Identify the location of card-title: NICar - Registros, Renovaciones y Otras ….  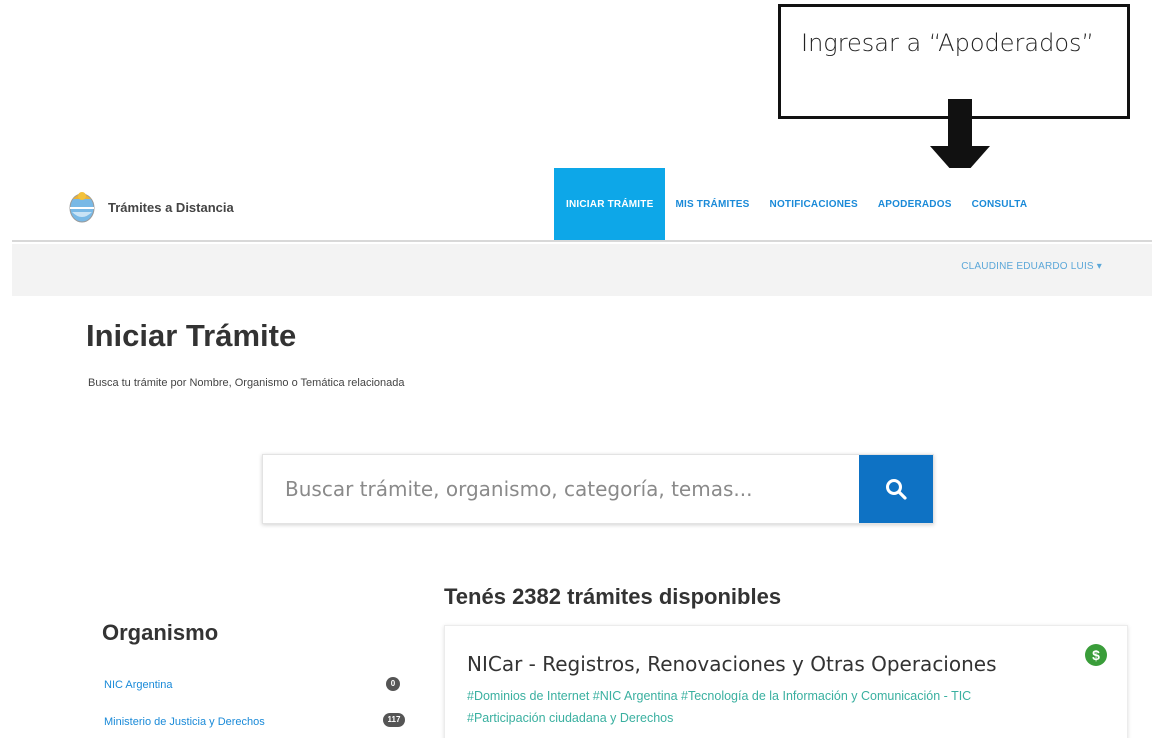
(732, 664).